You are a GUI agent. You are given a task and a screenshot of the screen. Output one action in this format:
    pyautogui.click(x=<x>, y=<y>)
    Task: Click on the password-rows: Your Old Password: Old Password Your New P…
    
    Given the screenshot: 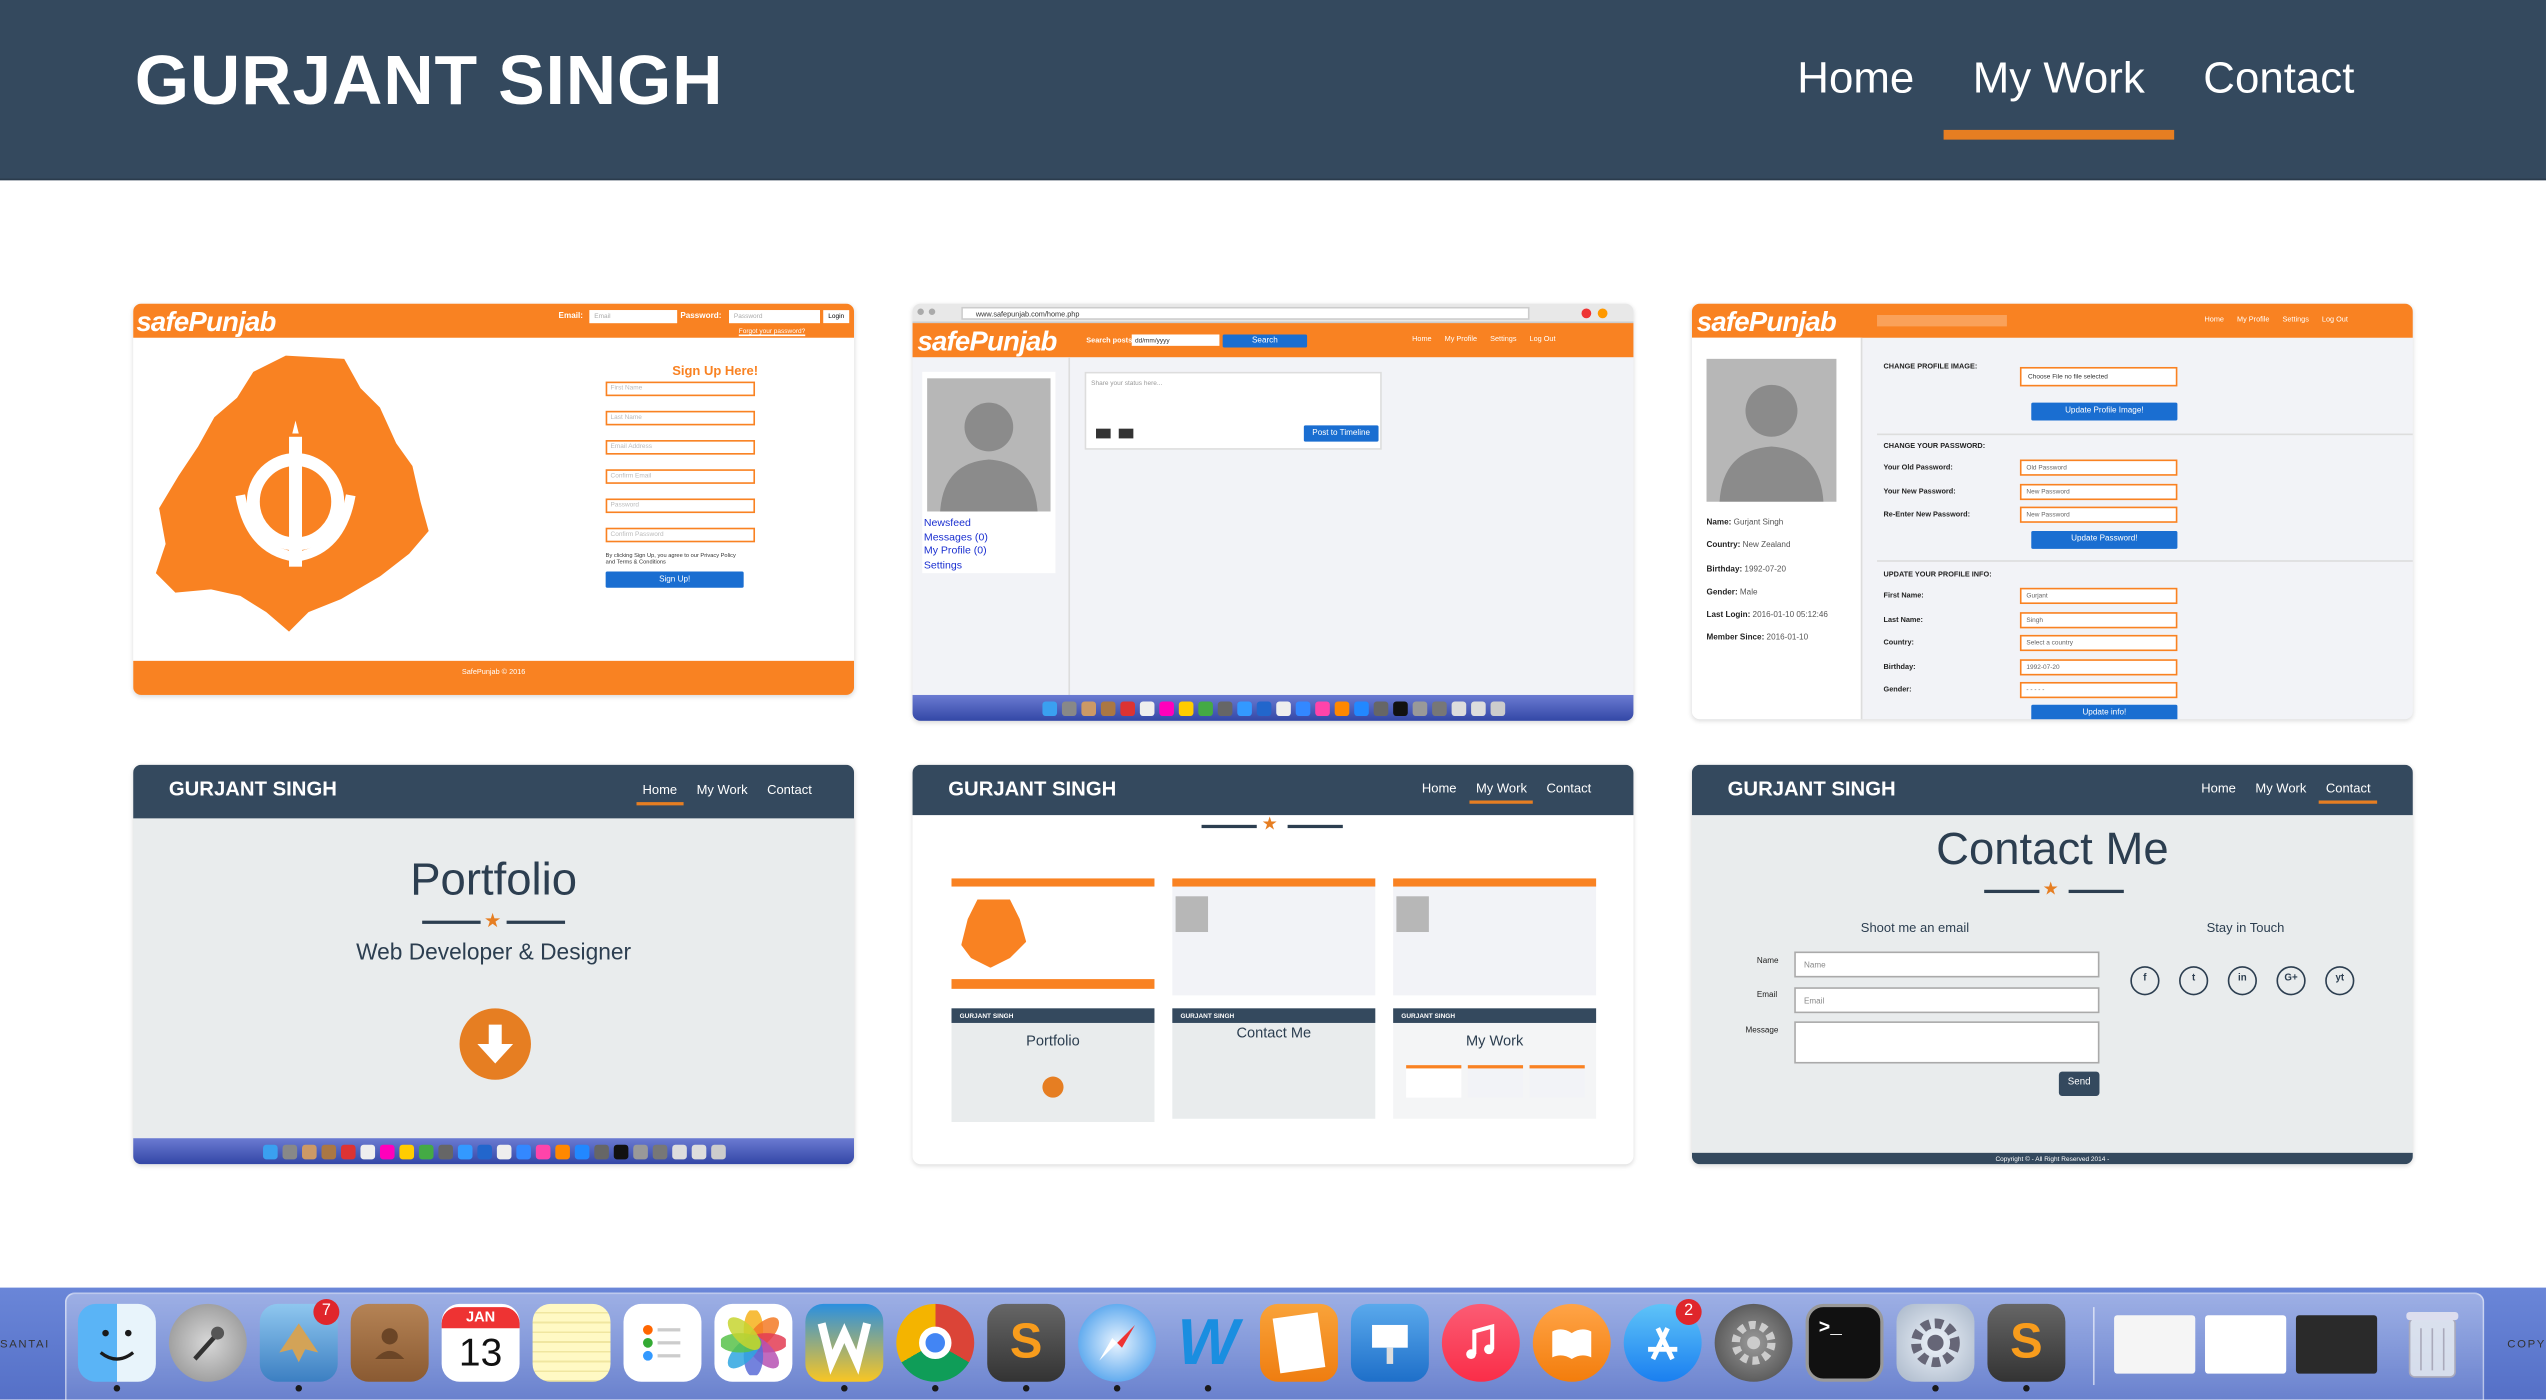 What is the action you would take?
    pyautogui.click(x=2038, y=495)
    